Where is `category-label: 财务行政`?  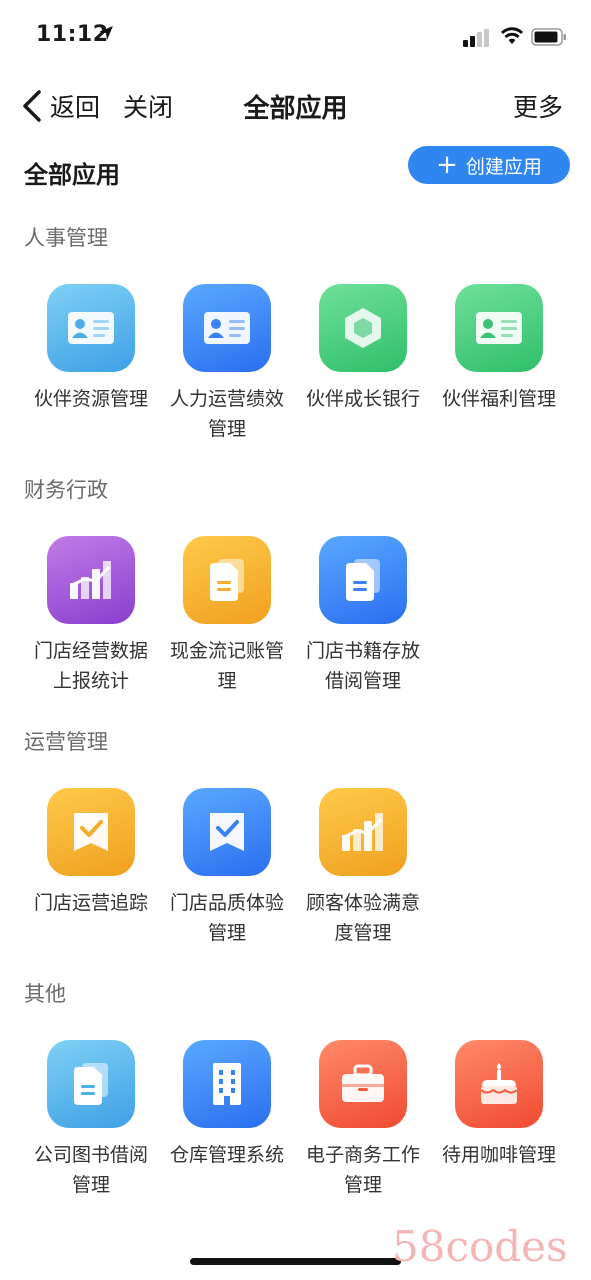 category-label: 财务行政 is located at coordinates (66, 490).